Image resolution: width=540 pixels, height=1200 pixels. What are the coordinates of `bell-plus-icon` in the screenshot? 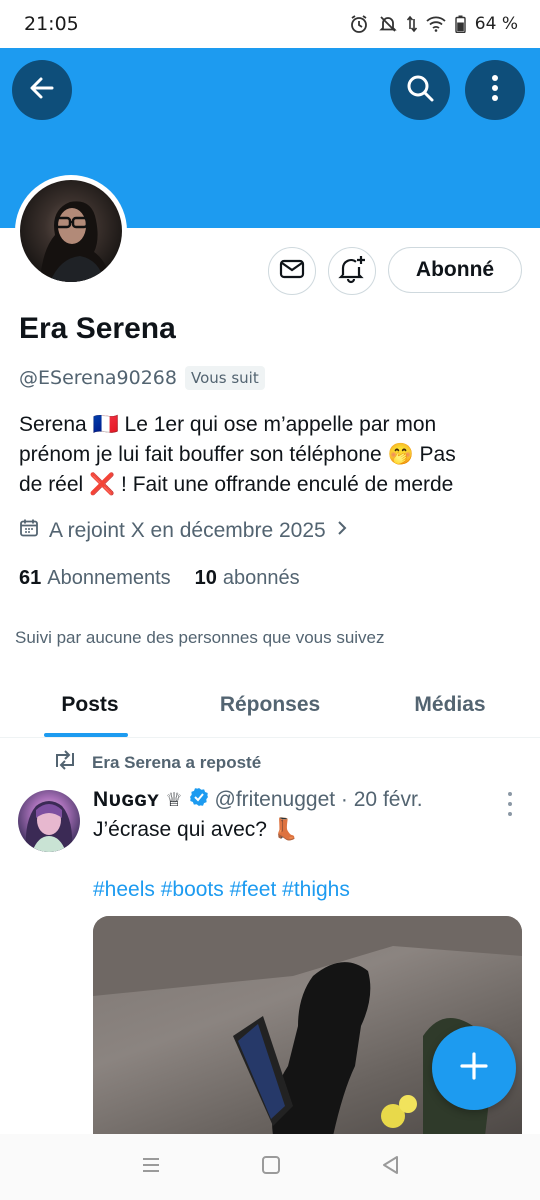 It's located at (352, 271).